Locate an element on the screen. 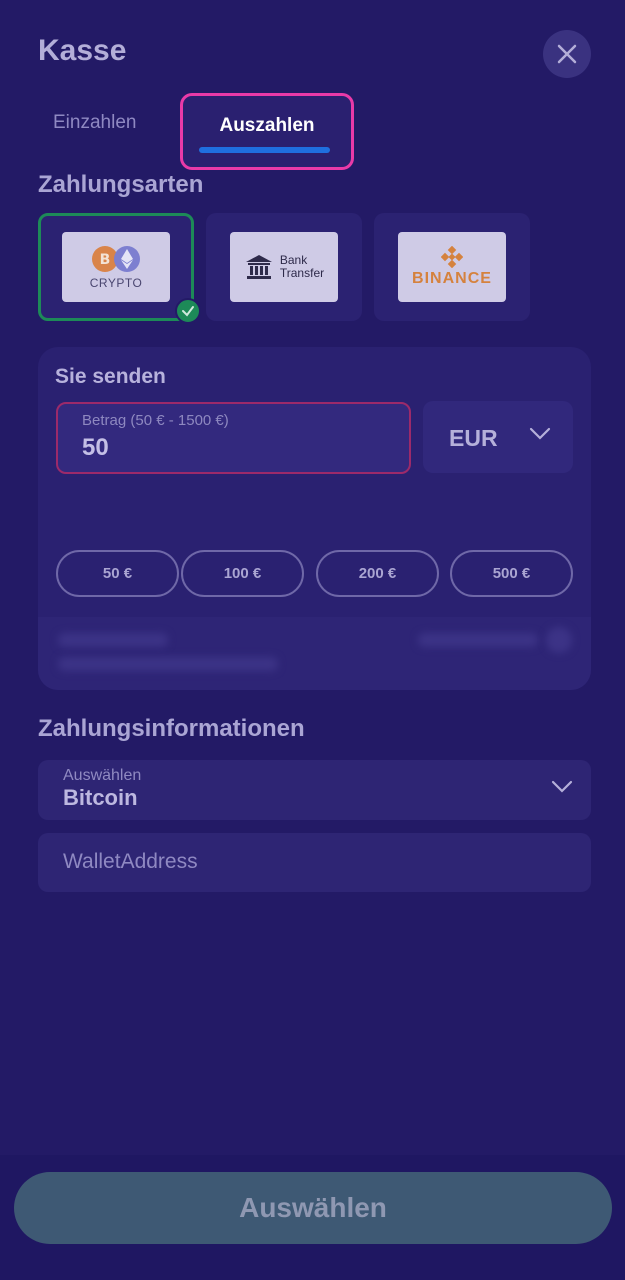  payment-currency-select: Auswählen Bitcoin is located at coordinates (314, 790).